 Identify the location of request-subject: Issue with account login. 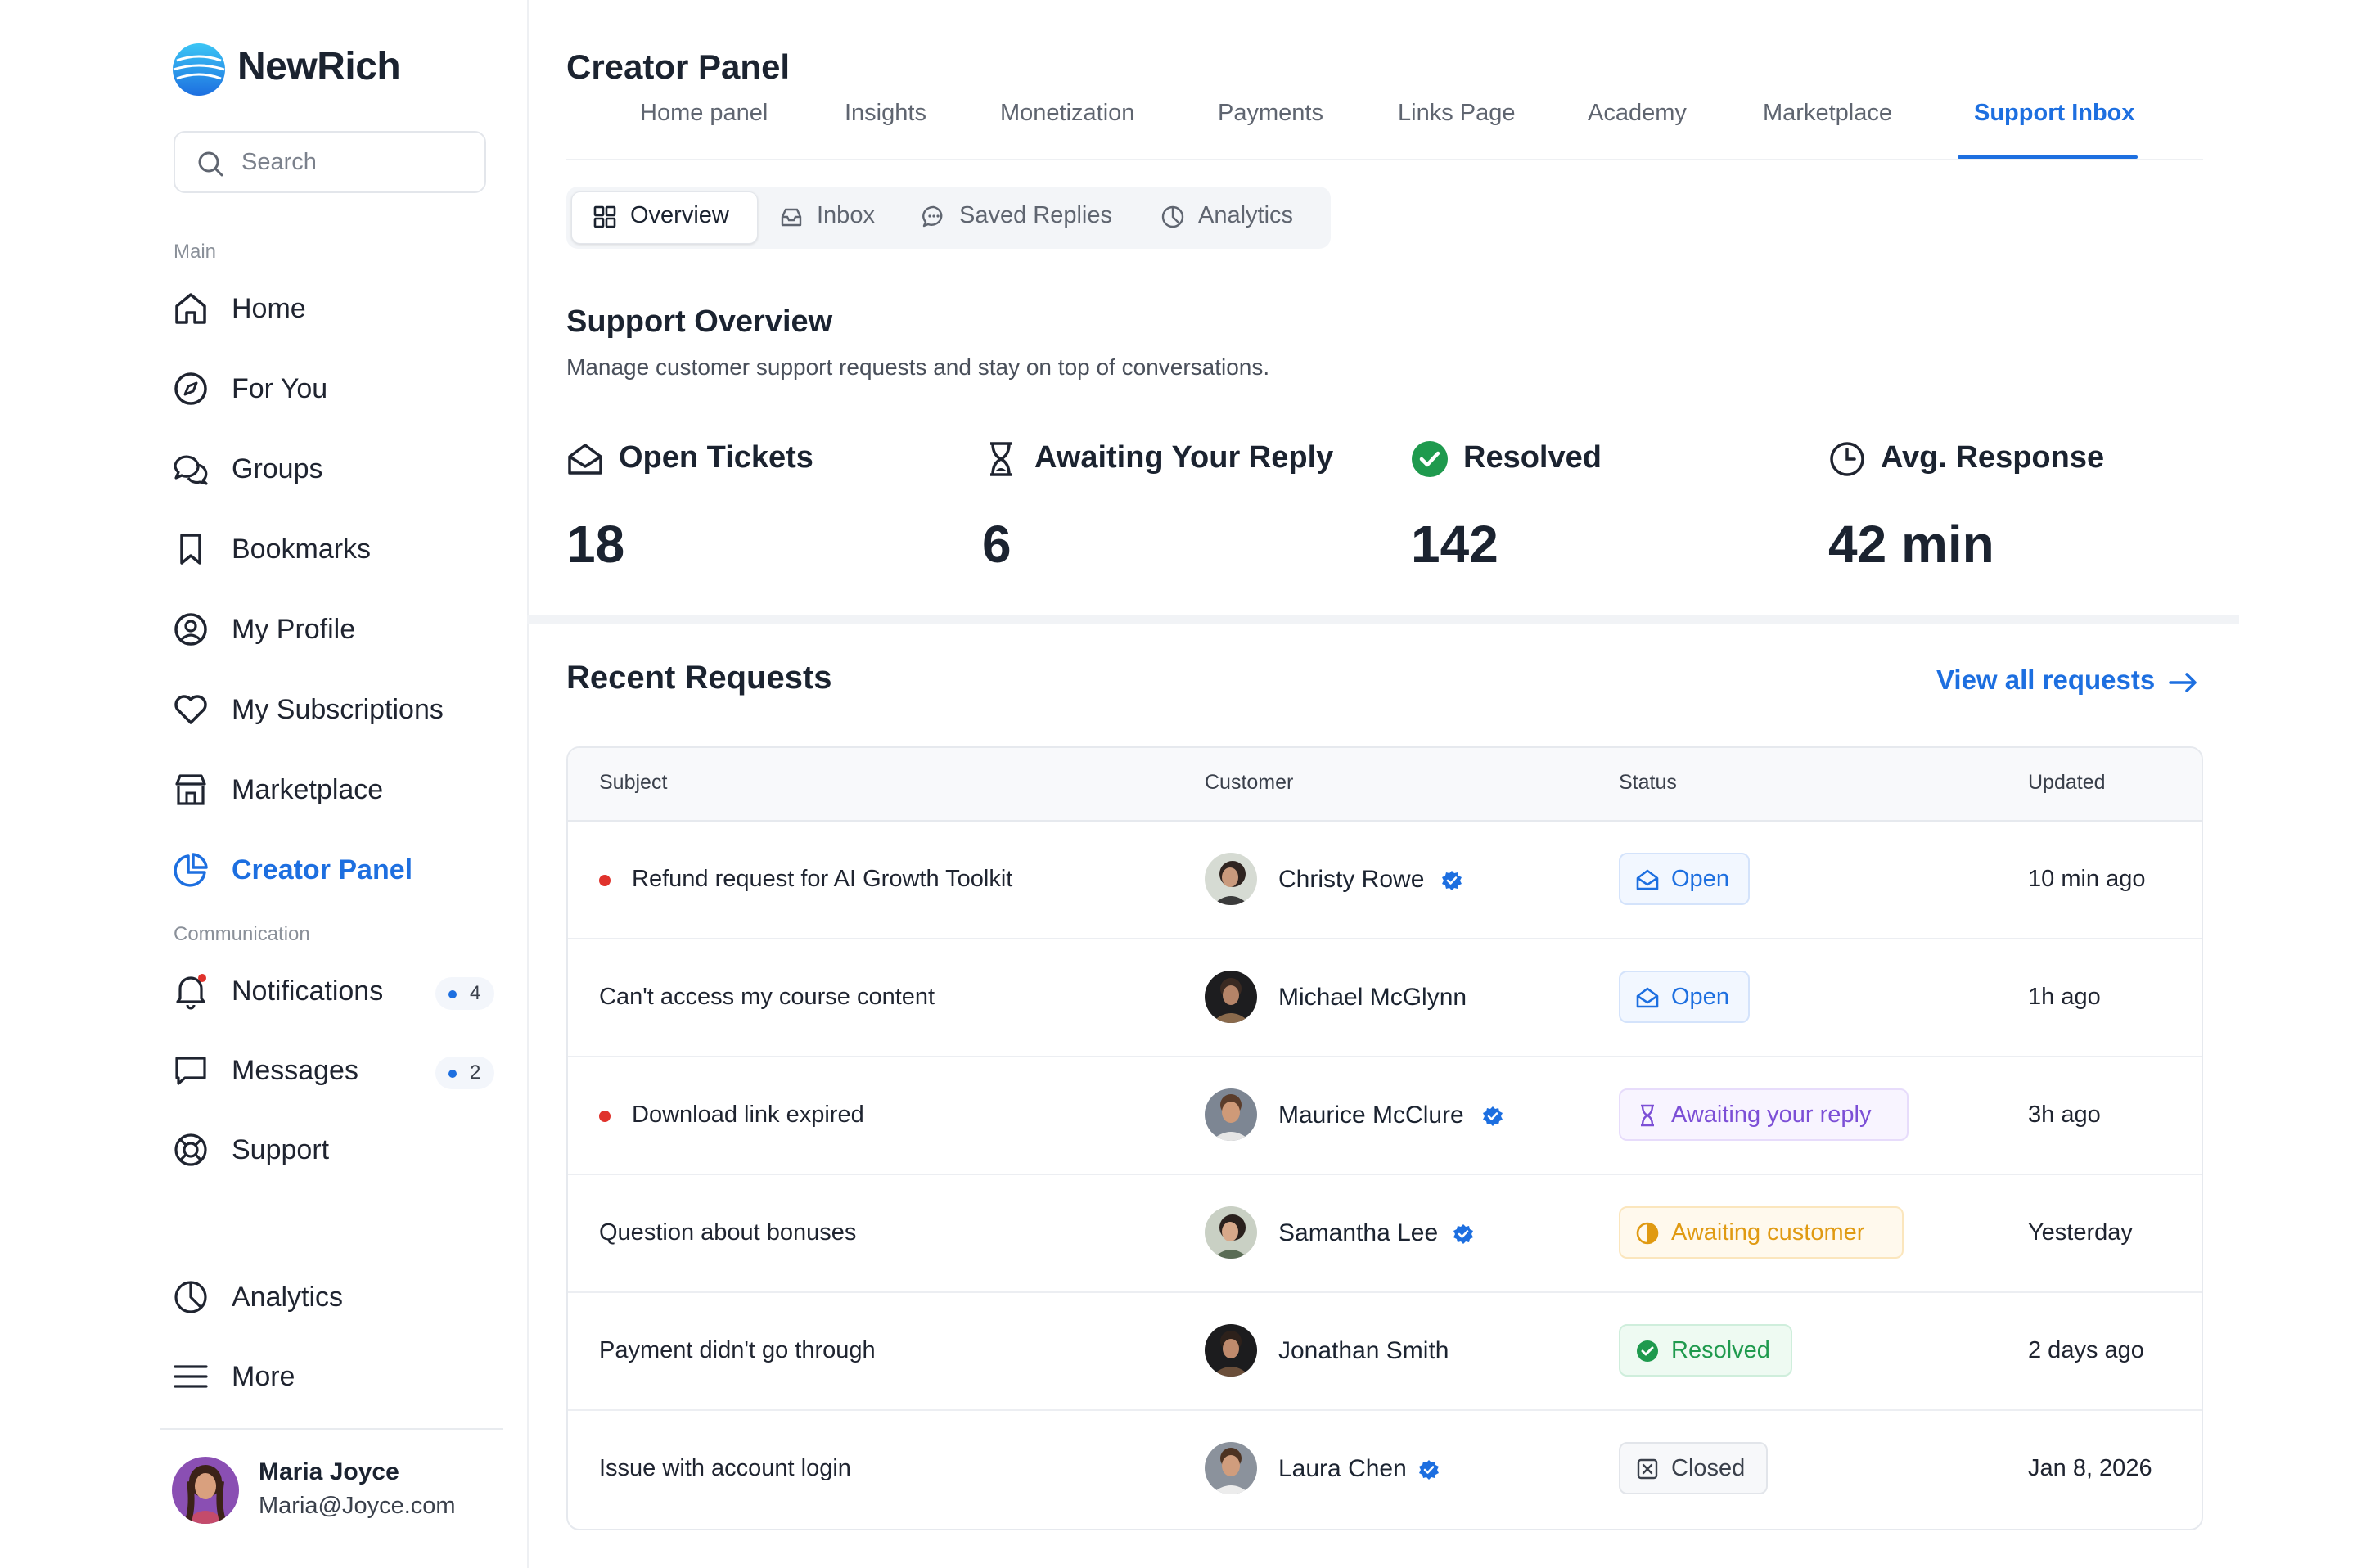
(725, 1468).